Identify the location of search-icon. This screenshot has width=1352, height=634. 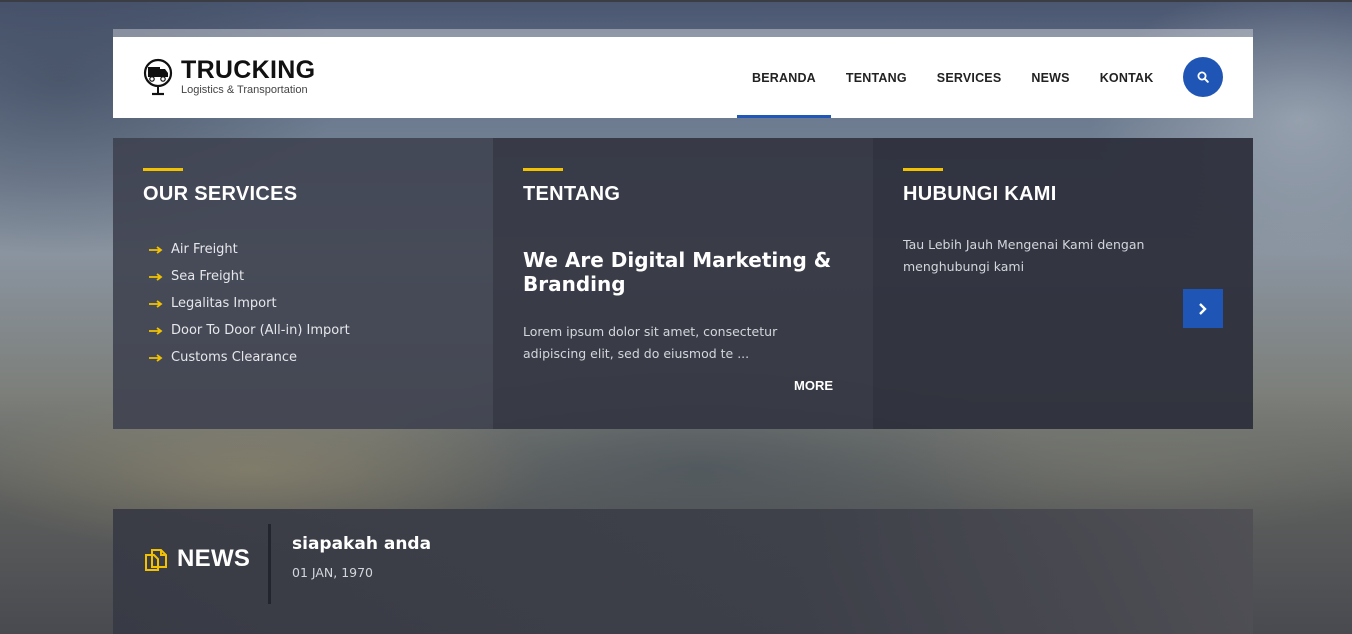
(1203, 77).